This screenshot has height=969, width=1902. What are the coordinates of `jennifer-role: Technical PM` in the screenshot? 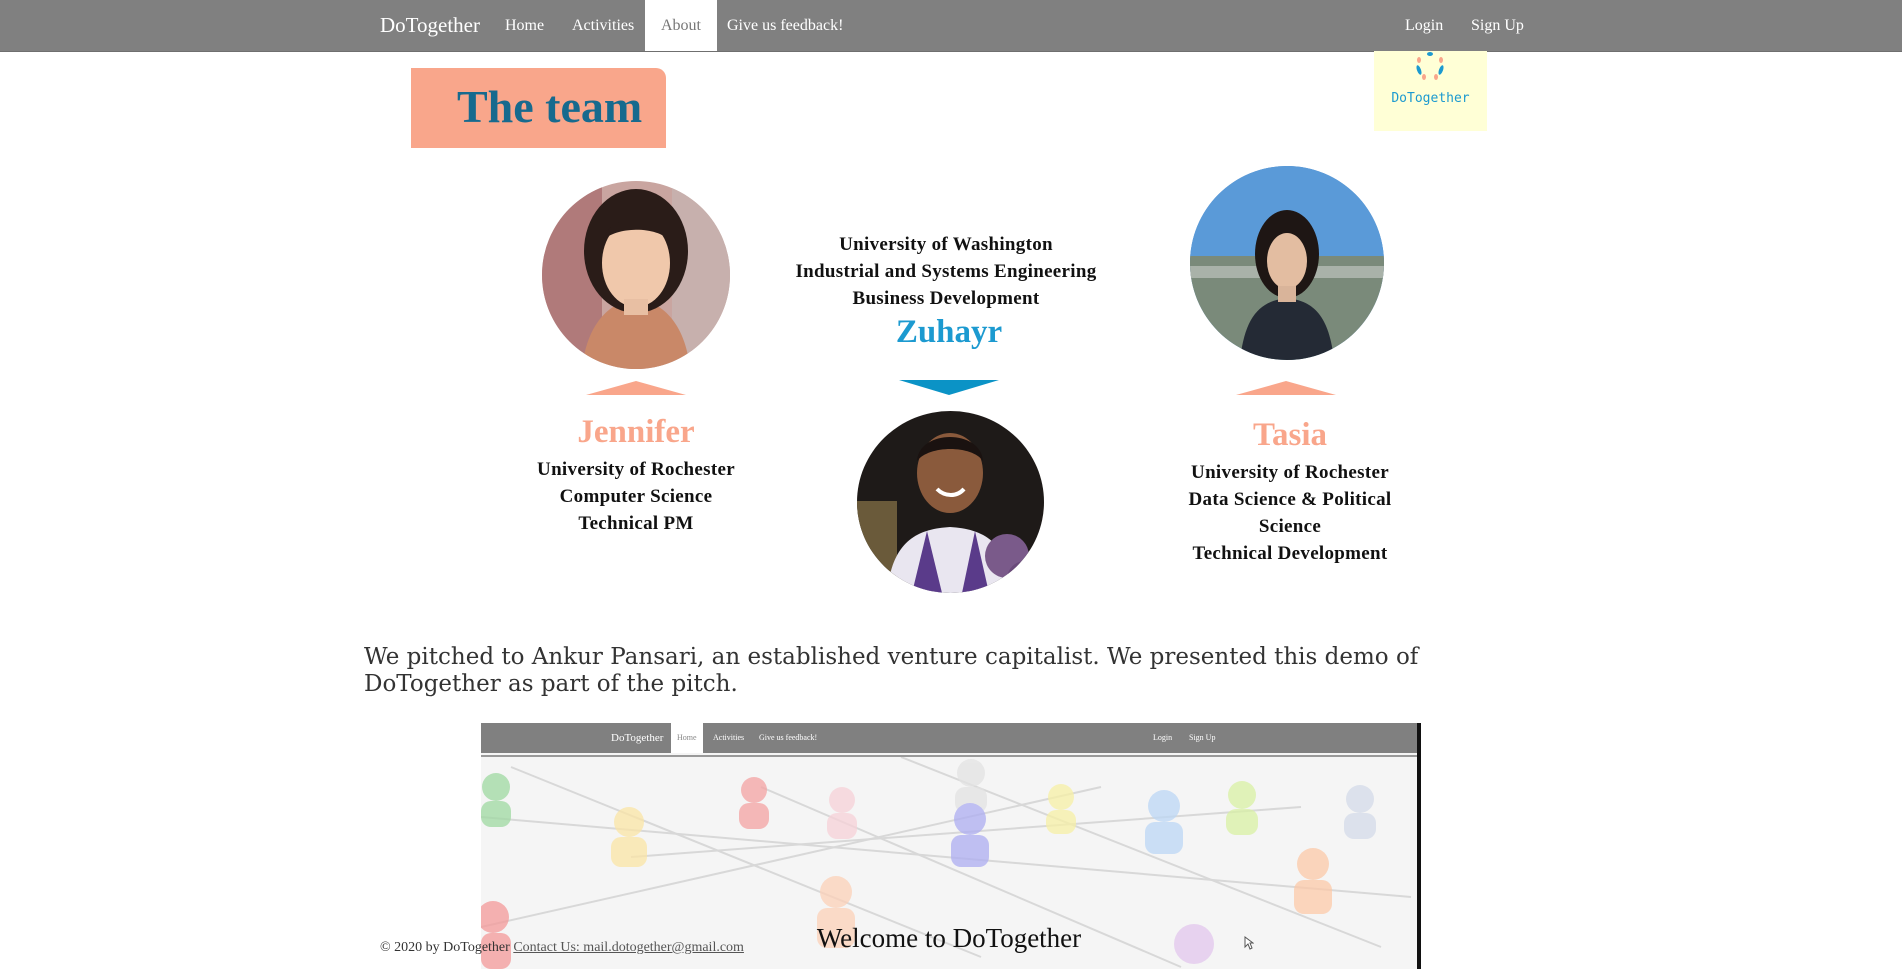 It's located at (636, 523).